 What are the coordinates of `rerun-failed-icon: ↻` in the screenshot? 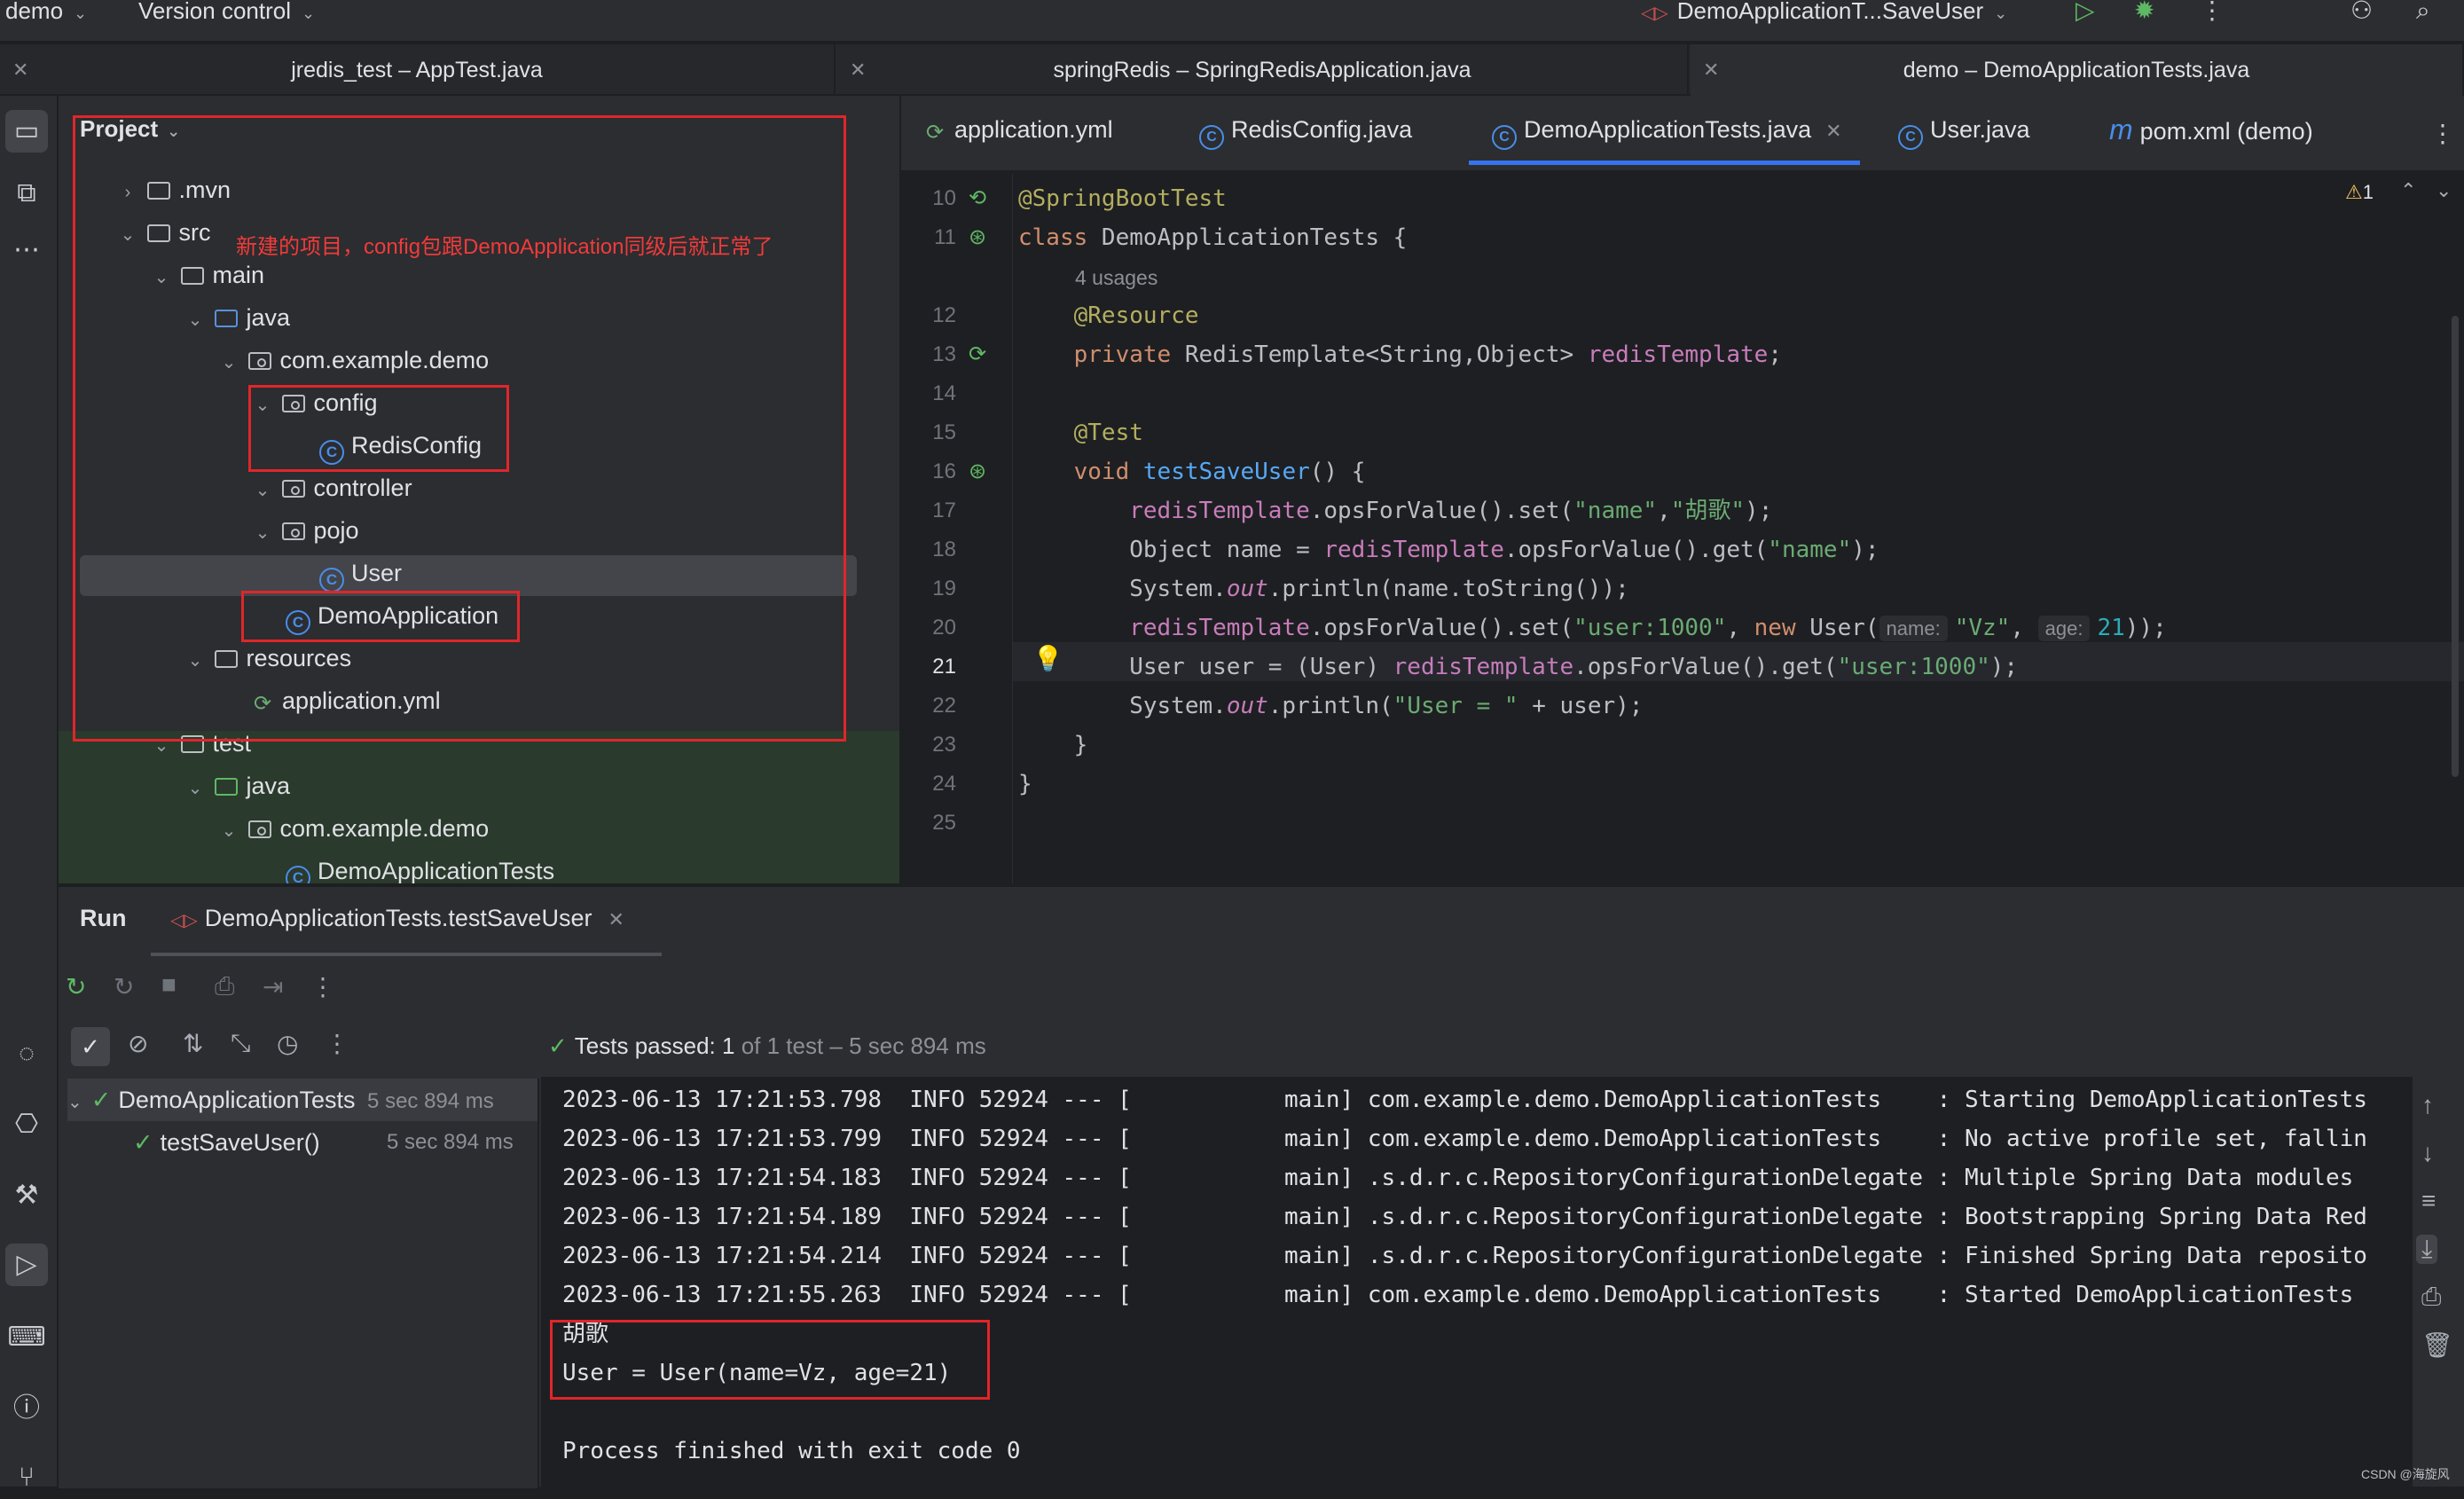 It's located at (124, 986).